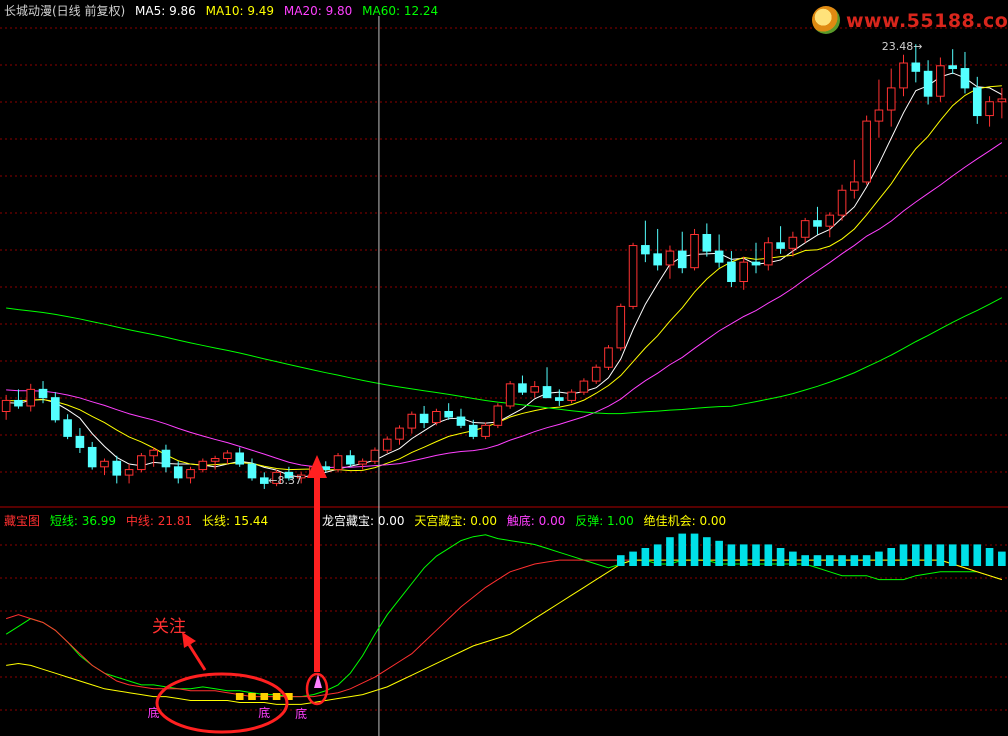  Describe the element at coordinates (685, 521) in the screenshot. I see `indicator-opportunity: 绝佳机会: 0.00` at that location.